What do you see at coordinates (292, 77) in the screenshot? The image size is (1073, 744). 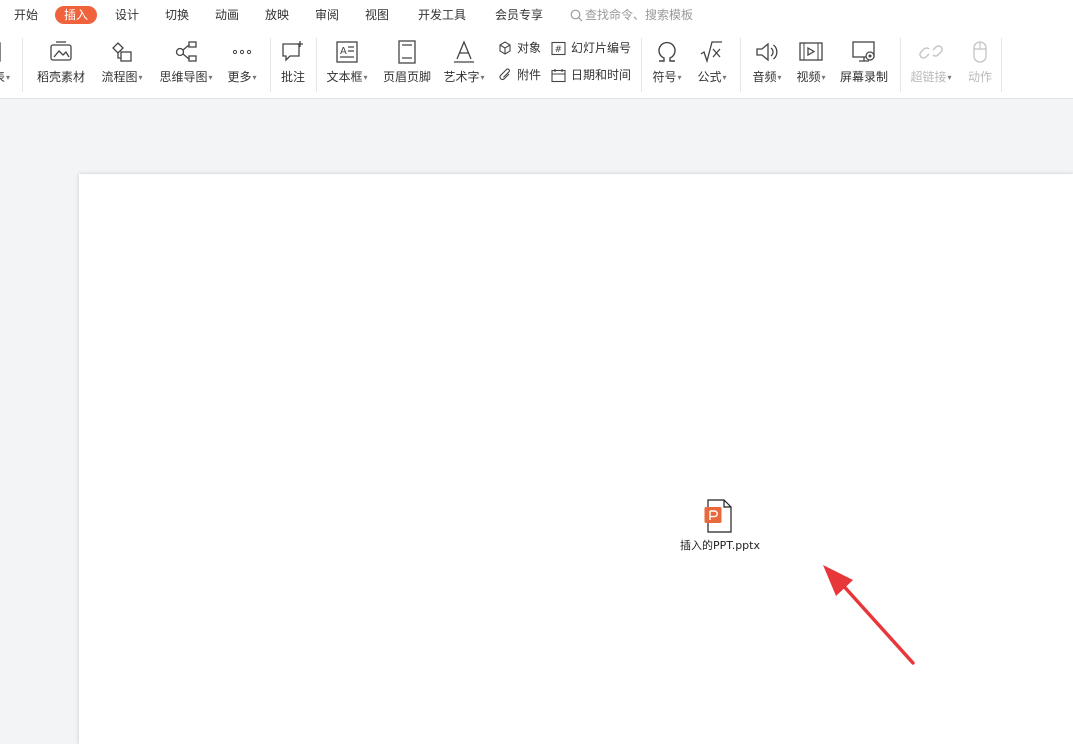 I see `comment-label: 批注` at bounding box center [292, 77].